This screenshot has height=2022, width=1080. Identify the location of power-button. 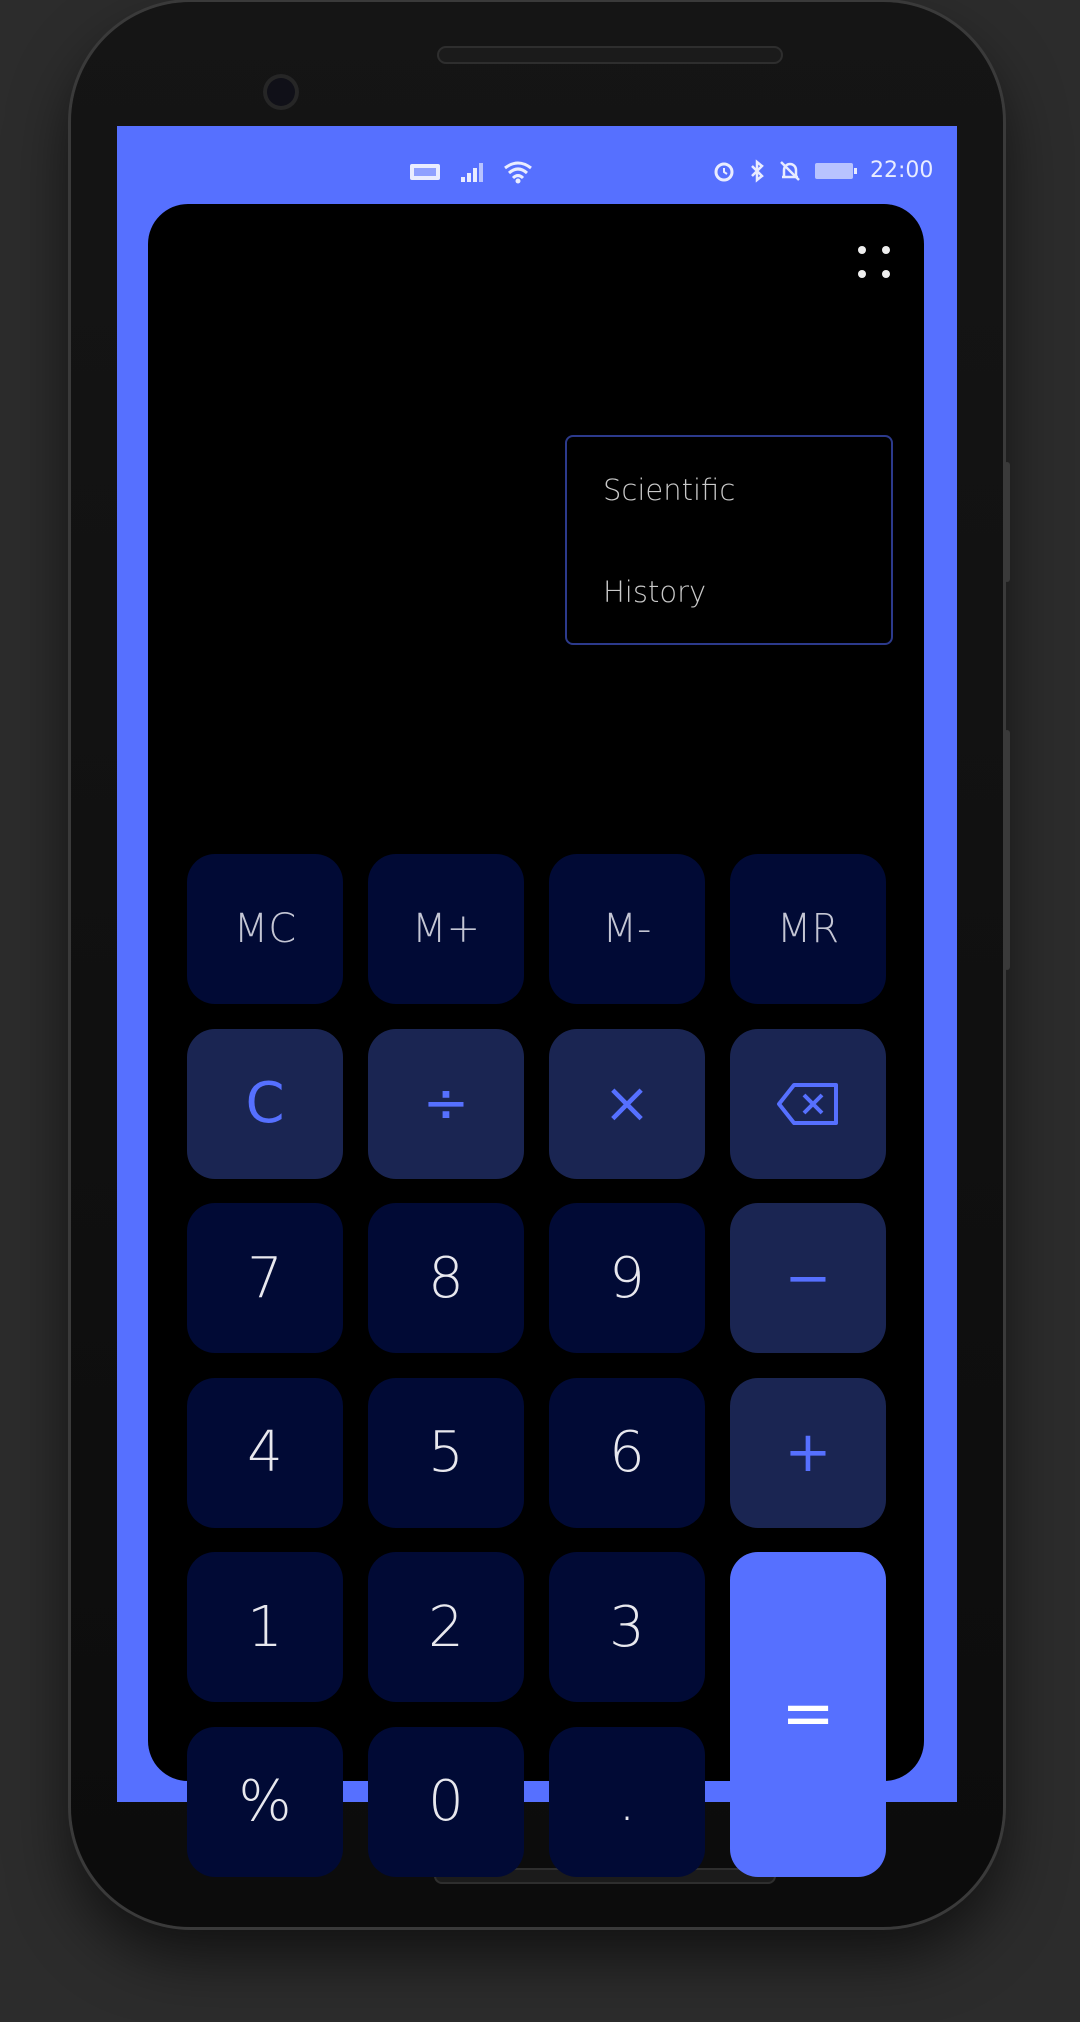
(1007, 850).